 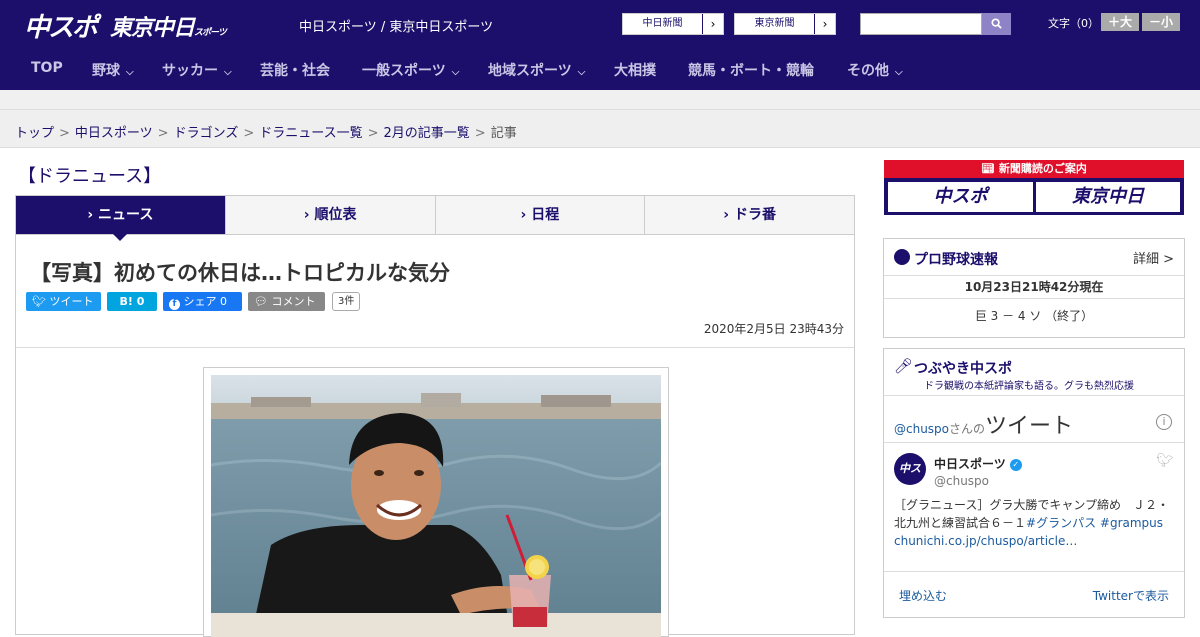 I want to click on nav-label: 大相撲, so click(x=635, y=71).